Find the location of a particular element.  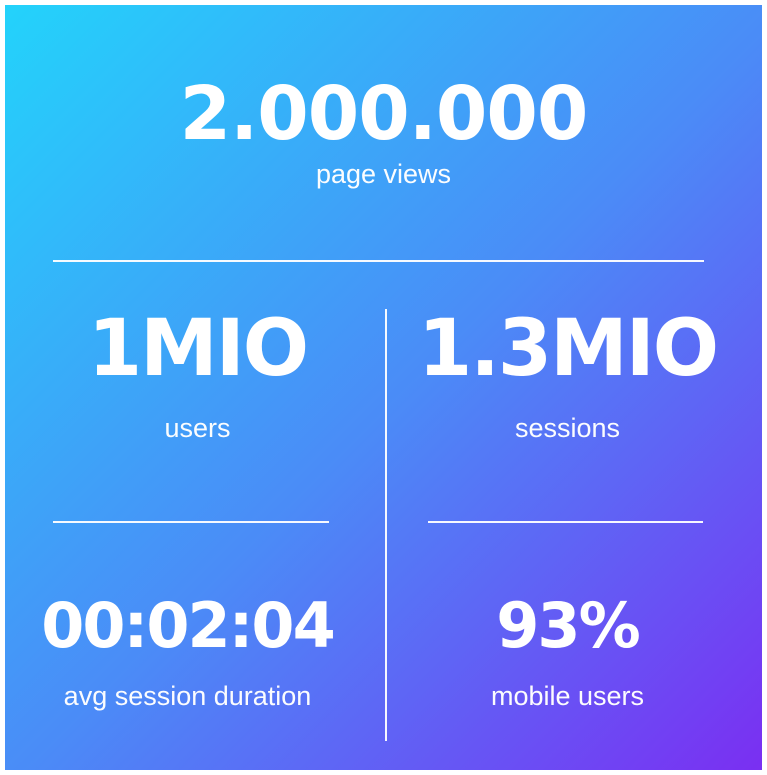

sessions-metric: 1.3MIO sessions is located at coordinates (567, 376).